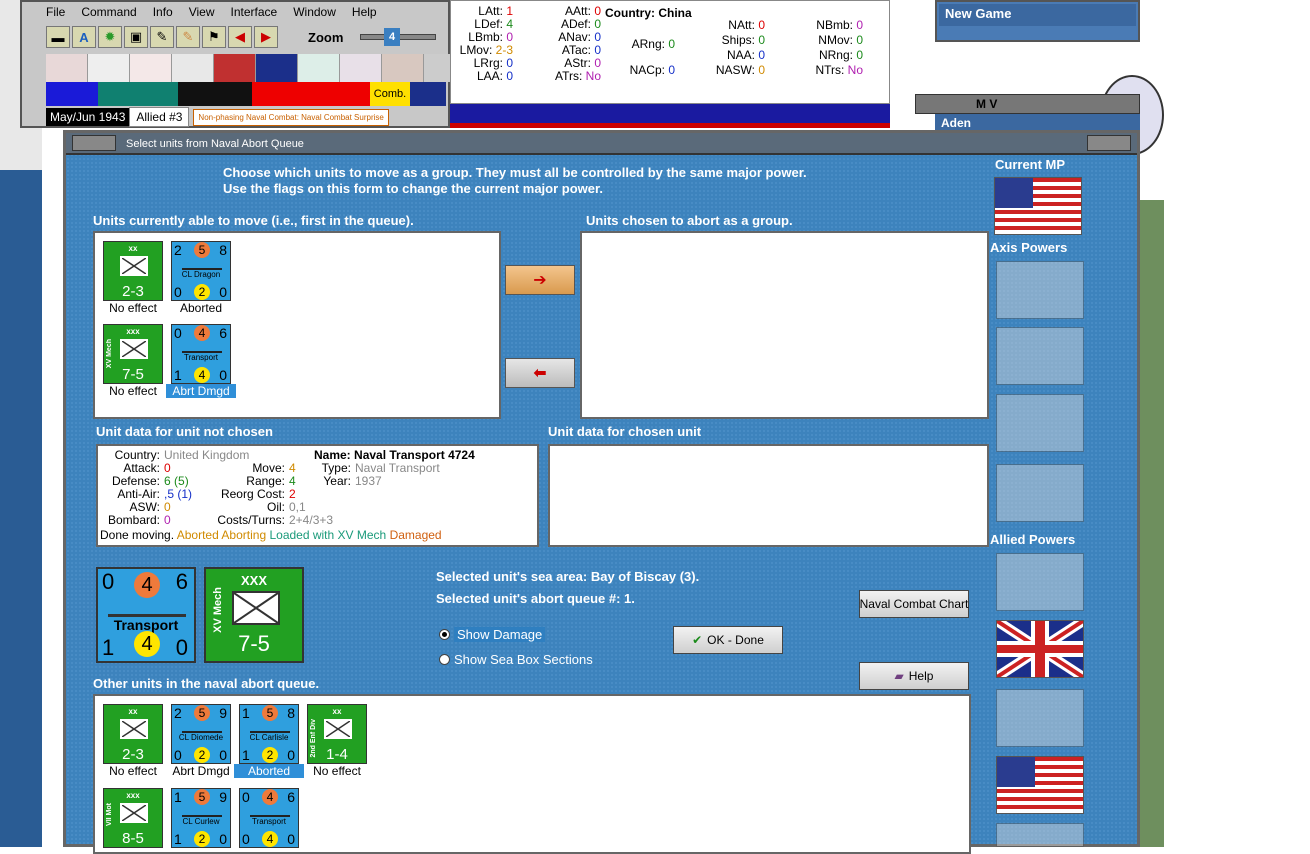  I want to click on abort-queue-text: Selected unit's abort queue #: 1., so click(535, 598).